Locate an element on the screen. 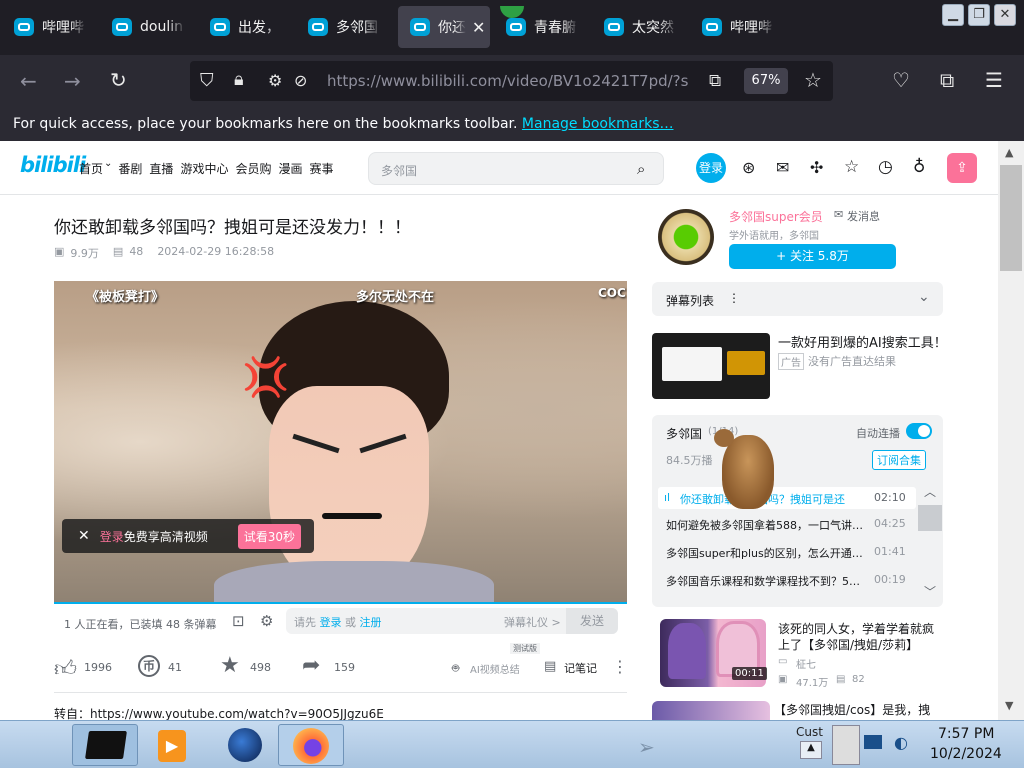 Image resolution: width=1024 pixels, height=768 pixels. zoom-level: 67% is located at coordinates (766, 81).